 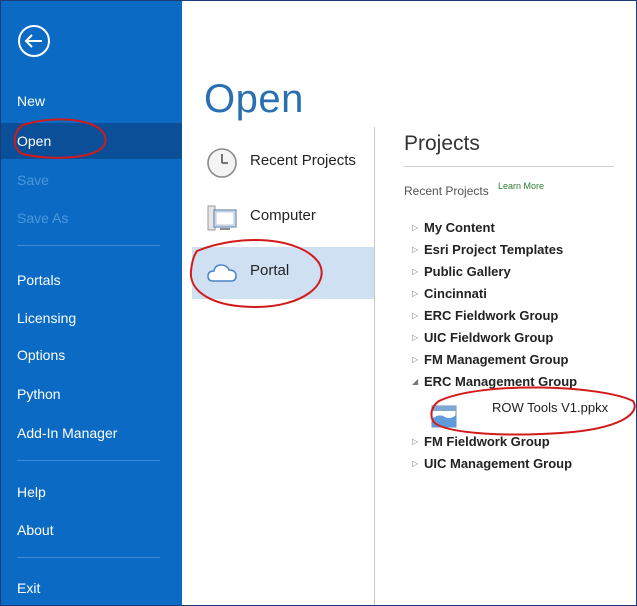 I want to click on back-arrow-icon, so click(x=34, y=41).